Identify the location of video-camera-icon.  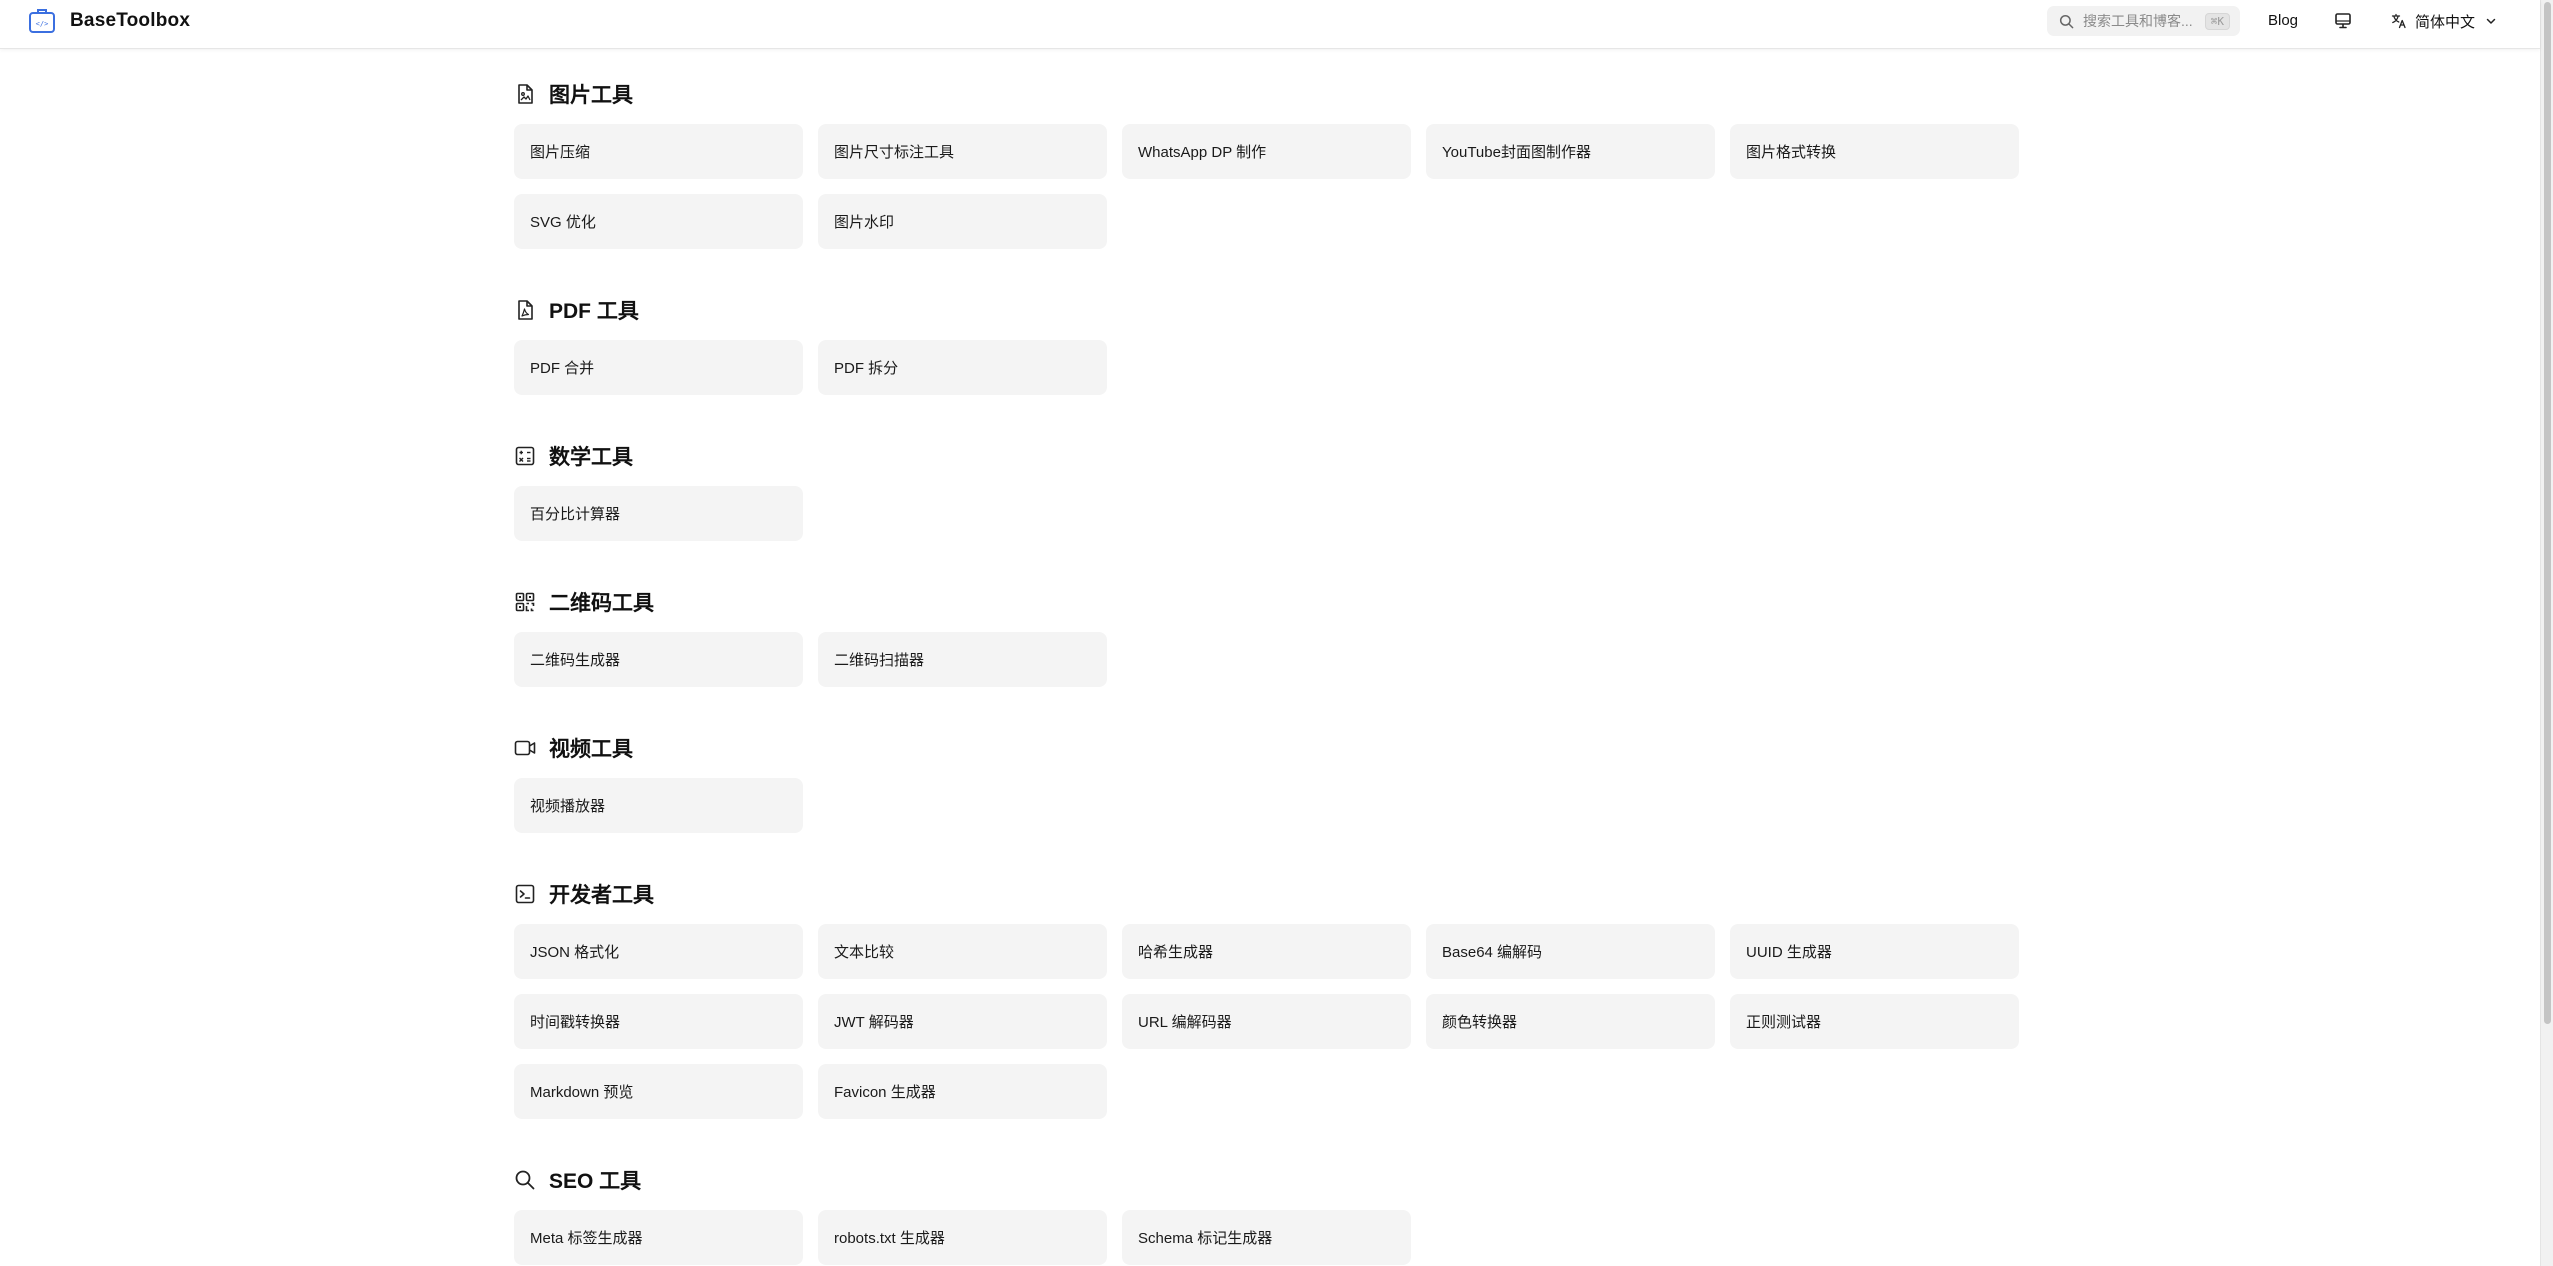
(525, 748).